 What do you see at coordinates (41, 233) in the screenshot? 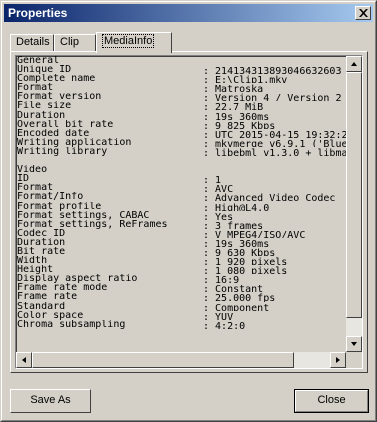
I see `info-key: Codec ID` at bounding box center [41, 233].